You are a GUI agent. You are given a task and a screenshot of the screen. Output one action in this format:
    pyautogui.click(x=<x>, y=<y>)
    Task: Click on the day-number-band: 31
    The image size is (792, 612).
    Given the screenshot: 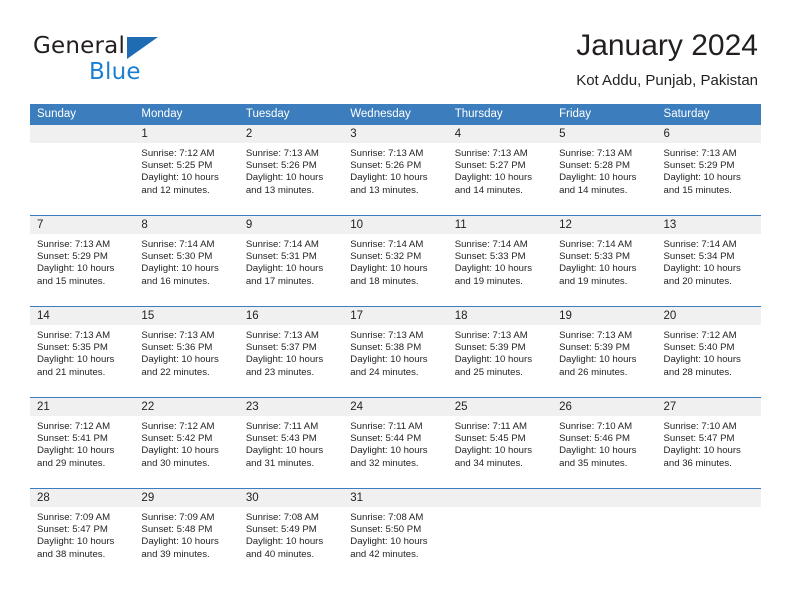 What is the action you would take?
    pyautogui.click(x=395, y=498)
    